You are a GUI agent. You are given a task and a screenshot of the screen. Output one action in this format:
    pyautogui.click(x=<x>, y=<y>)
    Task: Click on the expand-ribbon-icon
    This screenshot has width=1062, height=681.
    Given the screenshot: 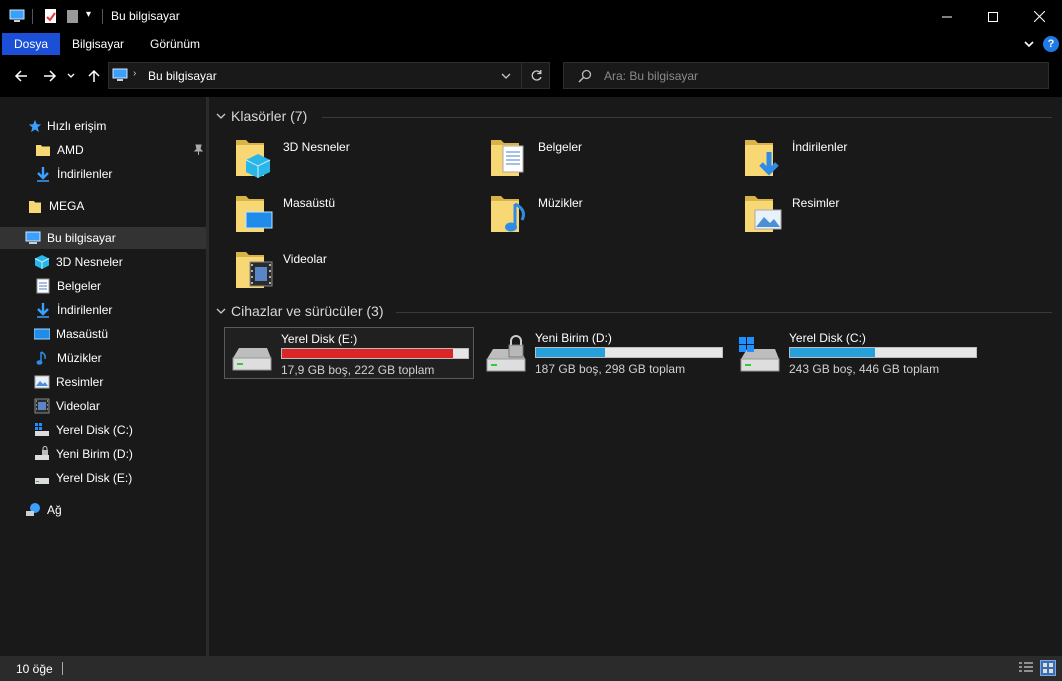 What is the action you would take?
    pyautogui.click(x=1029, y=44)
    